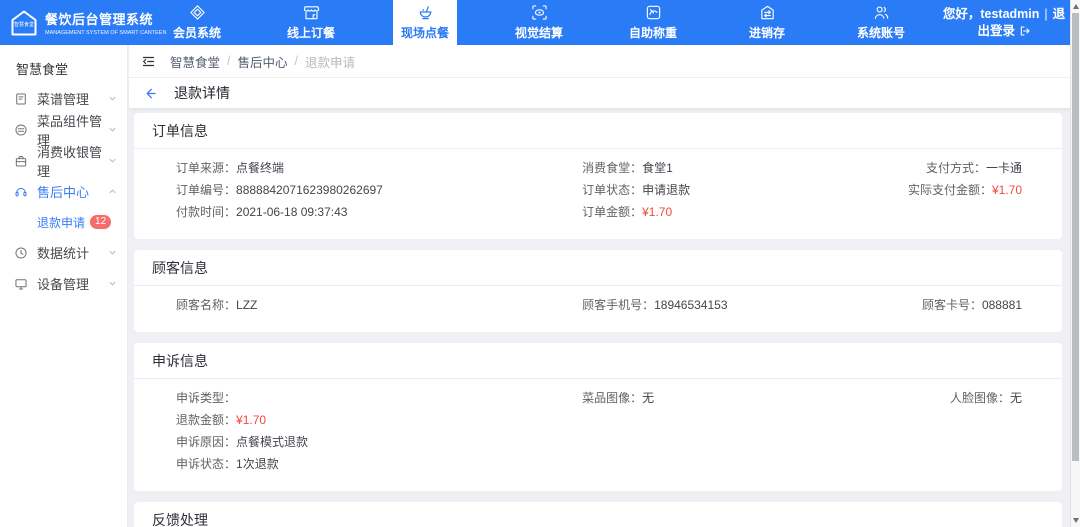 The width and height of the screenshot is (1080, 527). Describe the element at coordinates (63, 252) in the screenshot. I see `sidebar-item-data-statistics: 数据统计` at that location.